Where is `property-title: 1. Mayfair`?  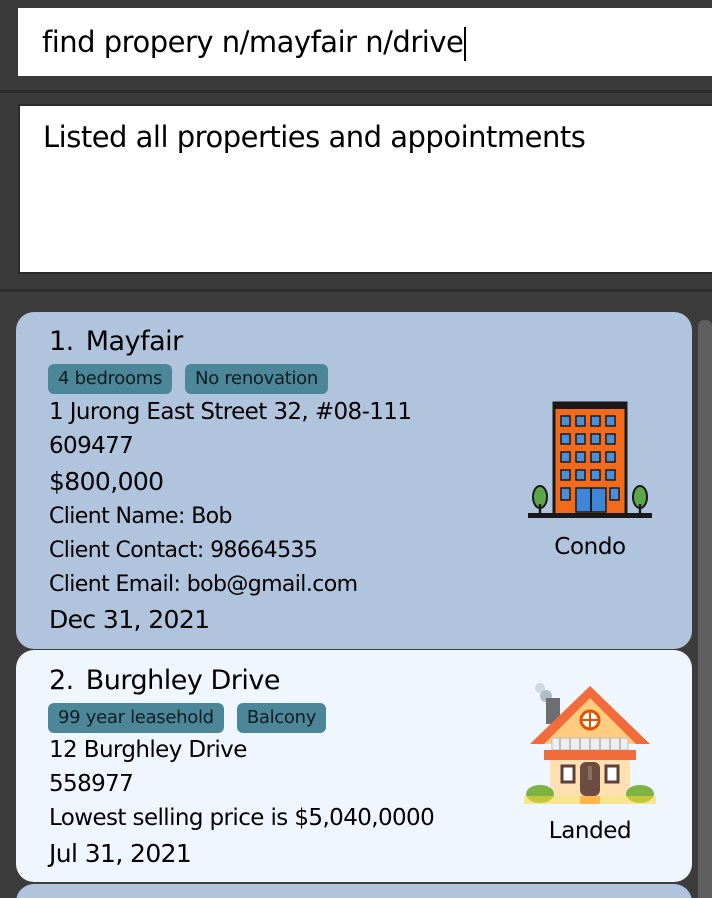 property-title: 1. Mayfair is located at coordinates (116, 341).